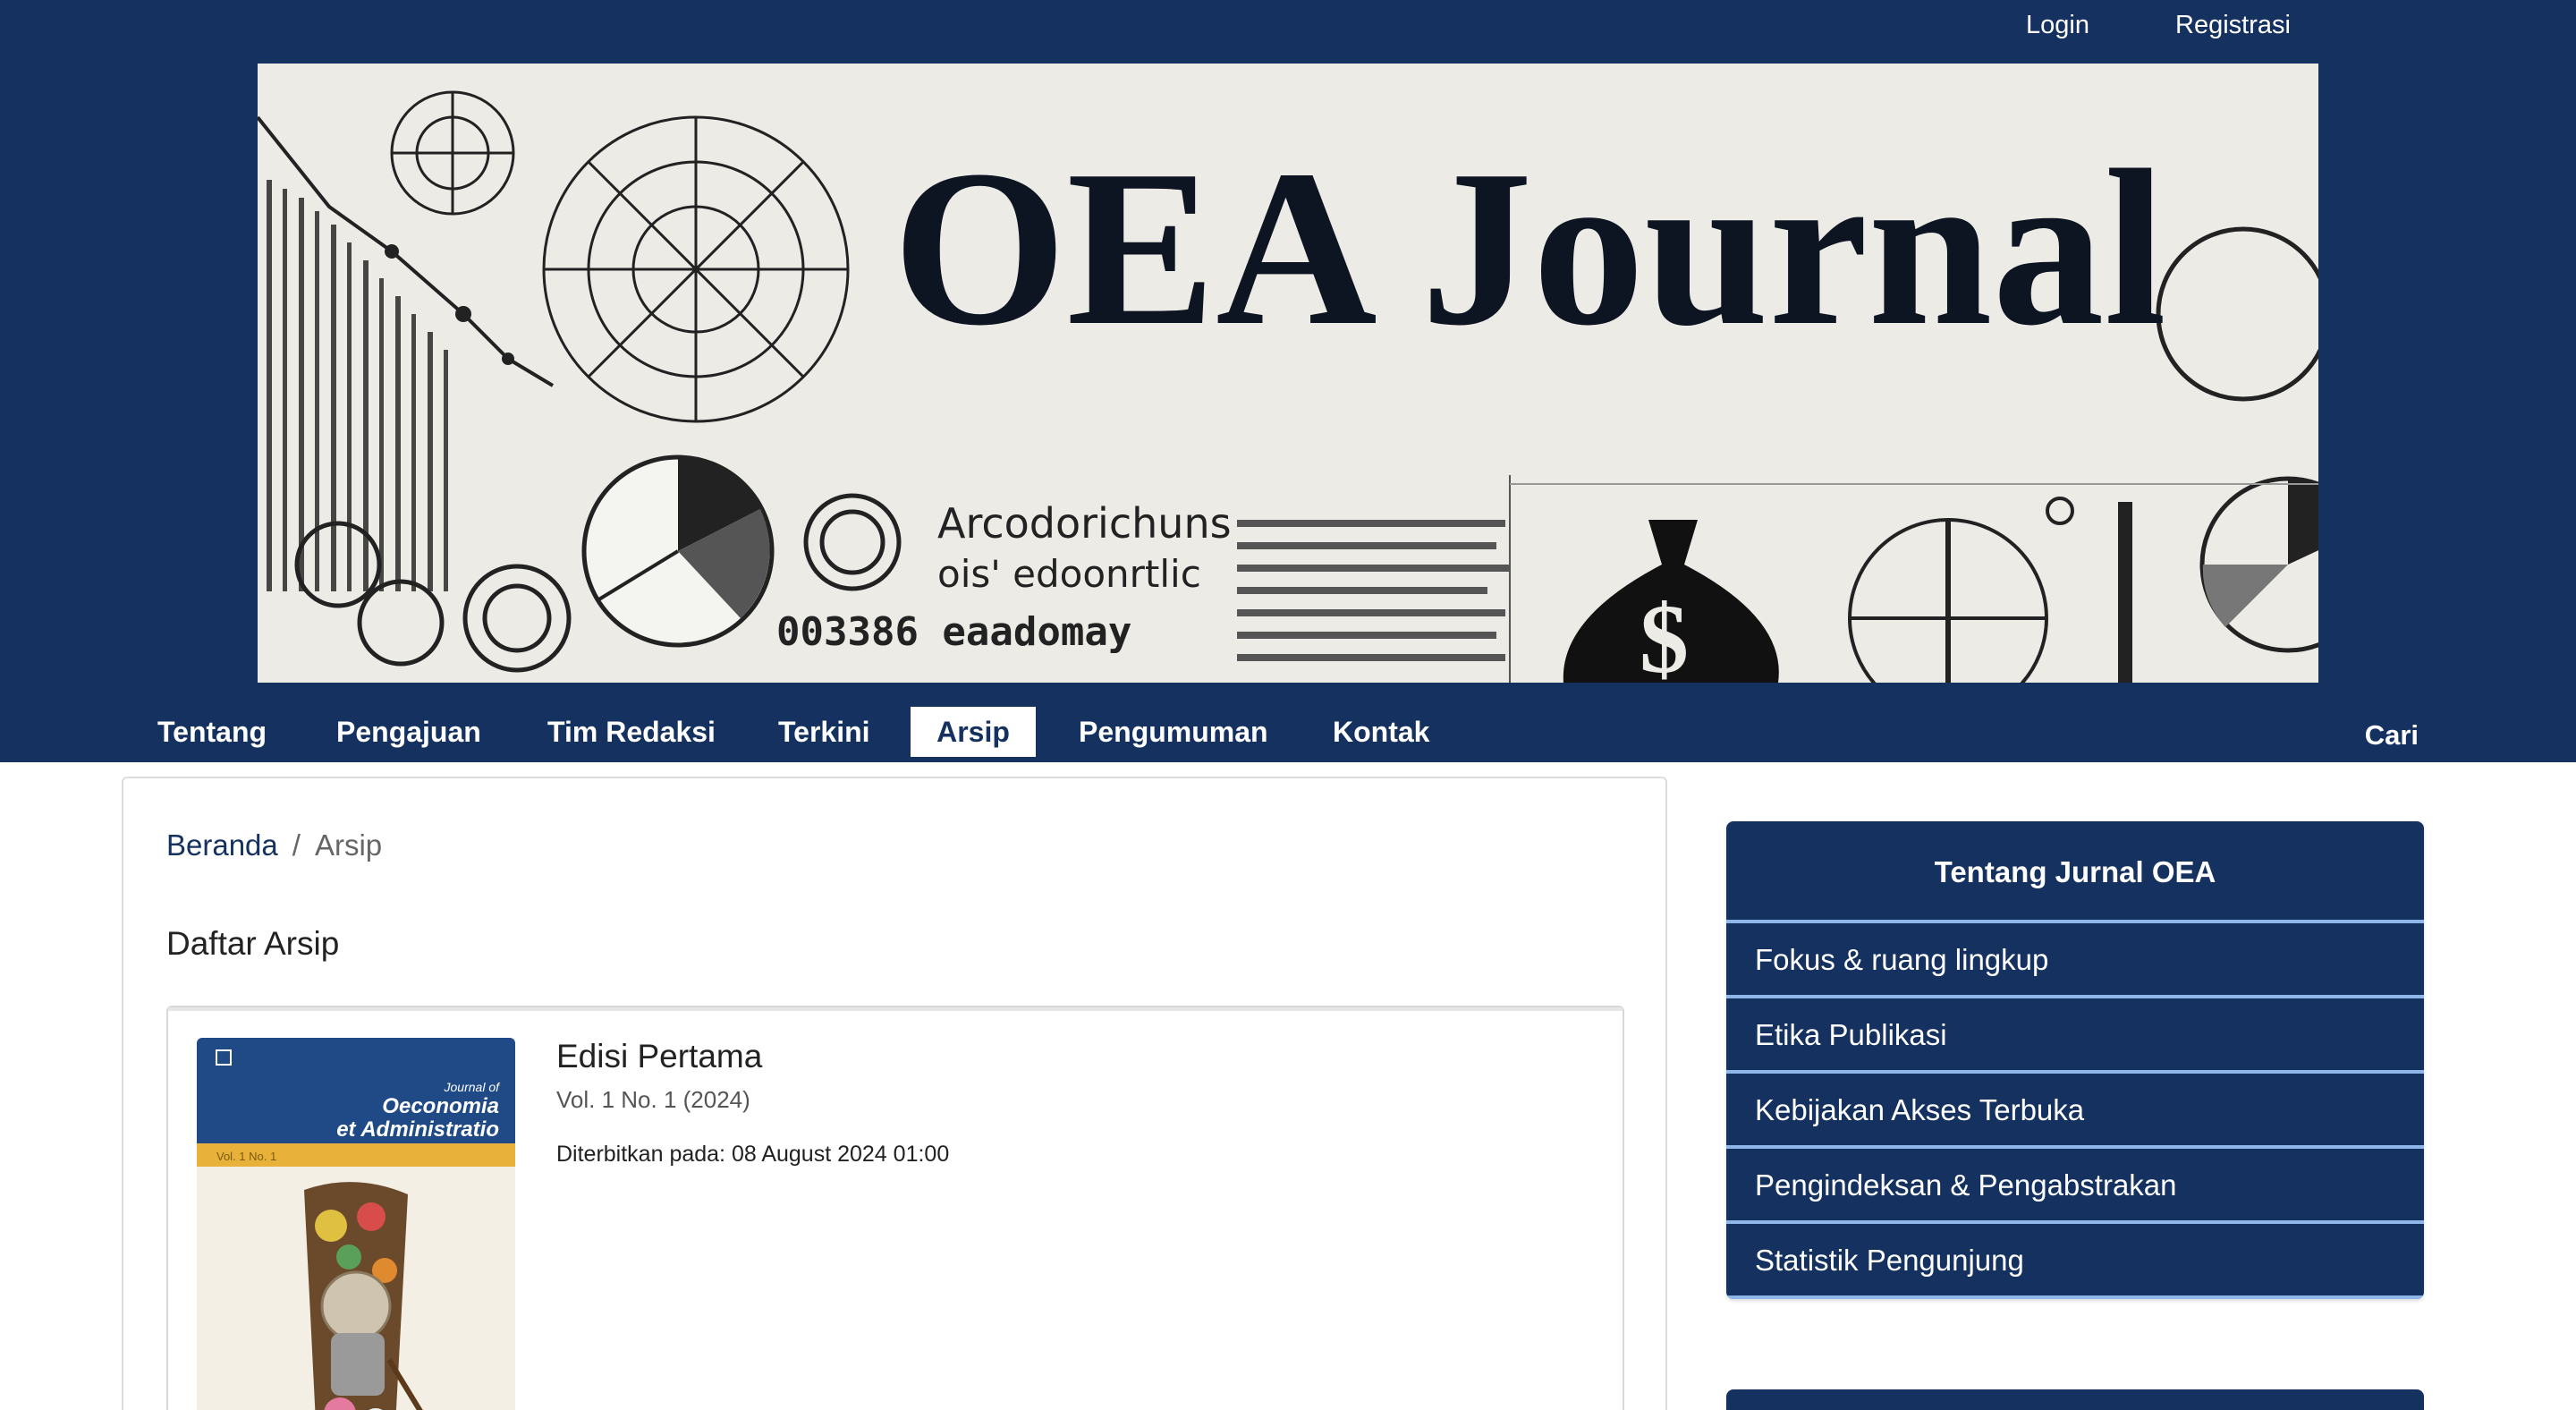 This screenshot has height=1410, width=2576. I want to click on login-button: Login, so click(2057, 25).